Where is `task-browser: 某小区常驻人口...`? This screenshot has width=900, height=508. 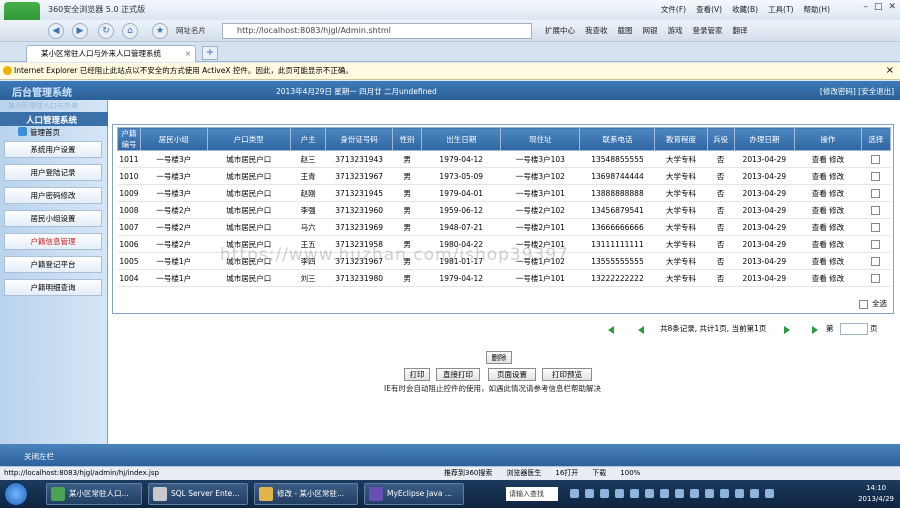
task-browser: 某小区常驻人口... is located at coordinates (94, 494).